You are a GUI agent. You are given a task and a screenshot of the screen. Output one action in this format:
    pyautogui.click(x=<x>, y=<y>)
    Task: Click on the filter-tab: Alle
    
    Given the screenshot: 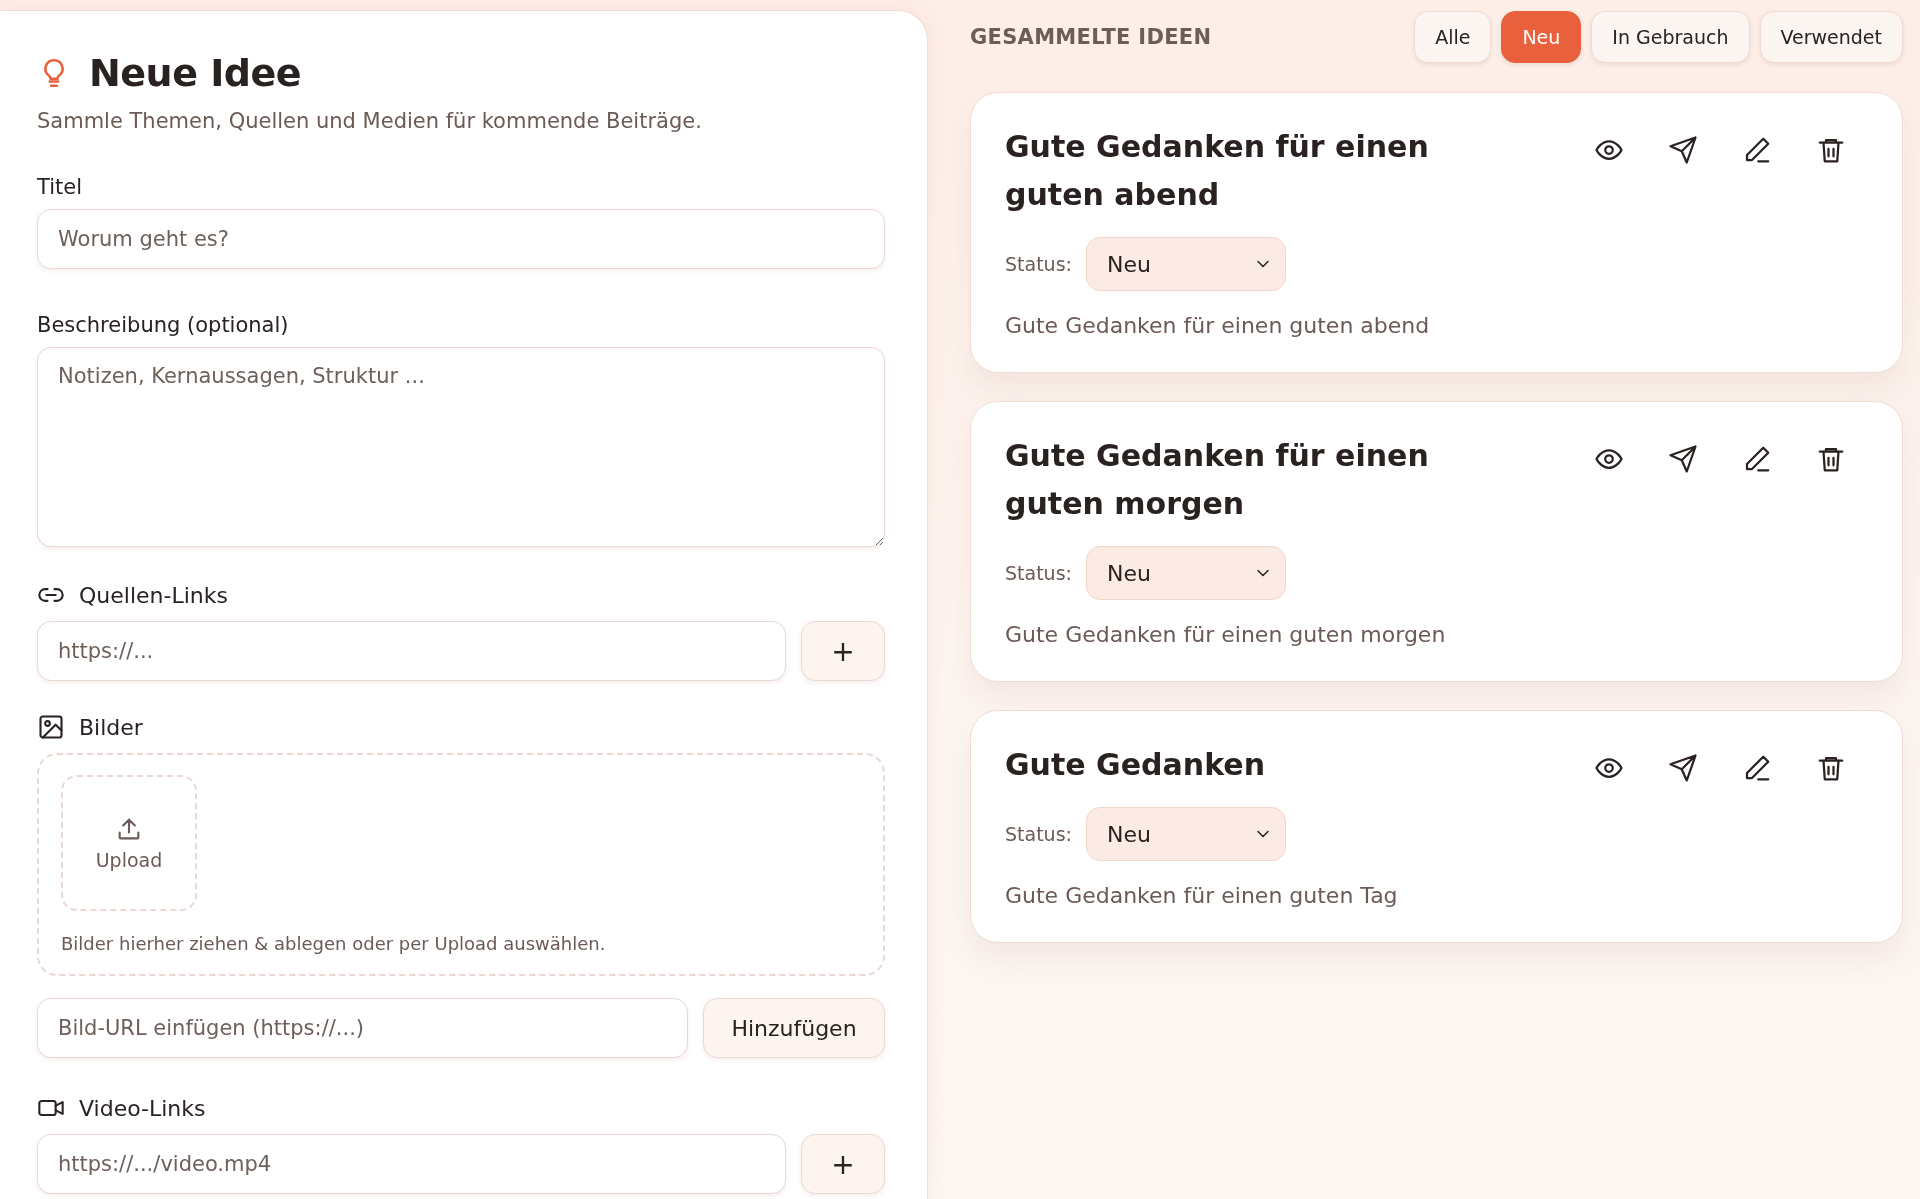 What is the action you would take?
    pyautogui.click(x=1453, y=37)
    